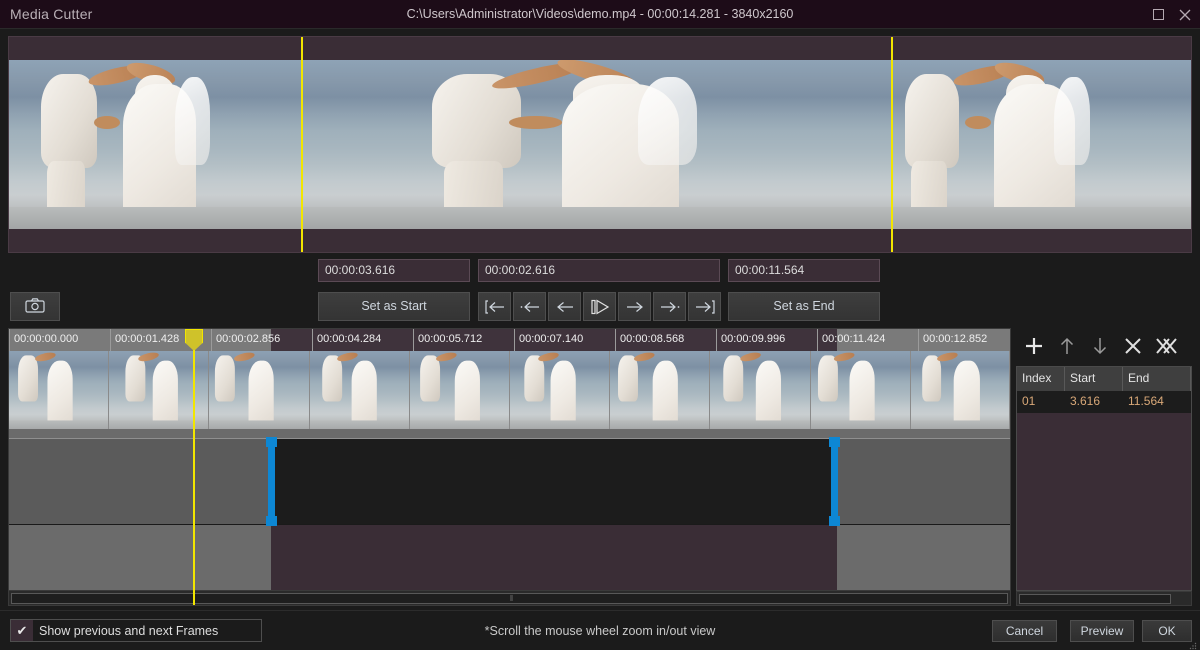 The height and width of the screenshot is (650, 1200). Describe the element at coordinates (1146, 401) in the screenshot. I see `cell-end: 11.564` at that location.